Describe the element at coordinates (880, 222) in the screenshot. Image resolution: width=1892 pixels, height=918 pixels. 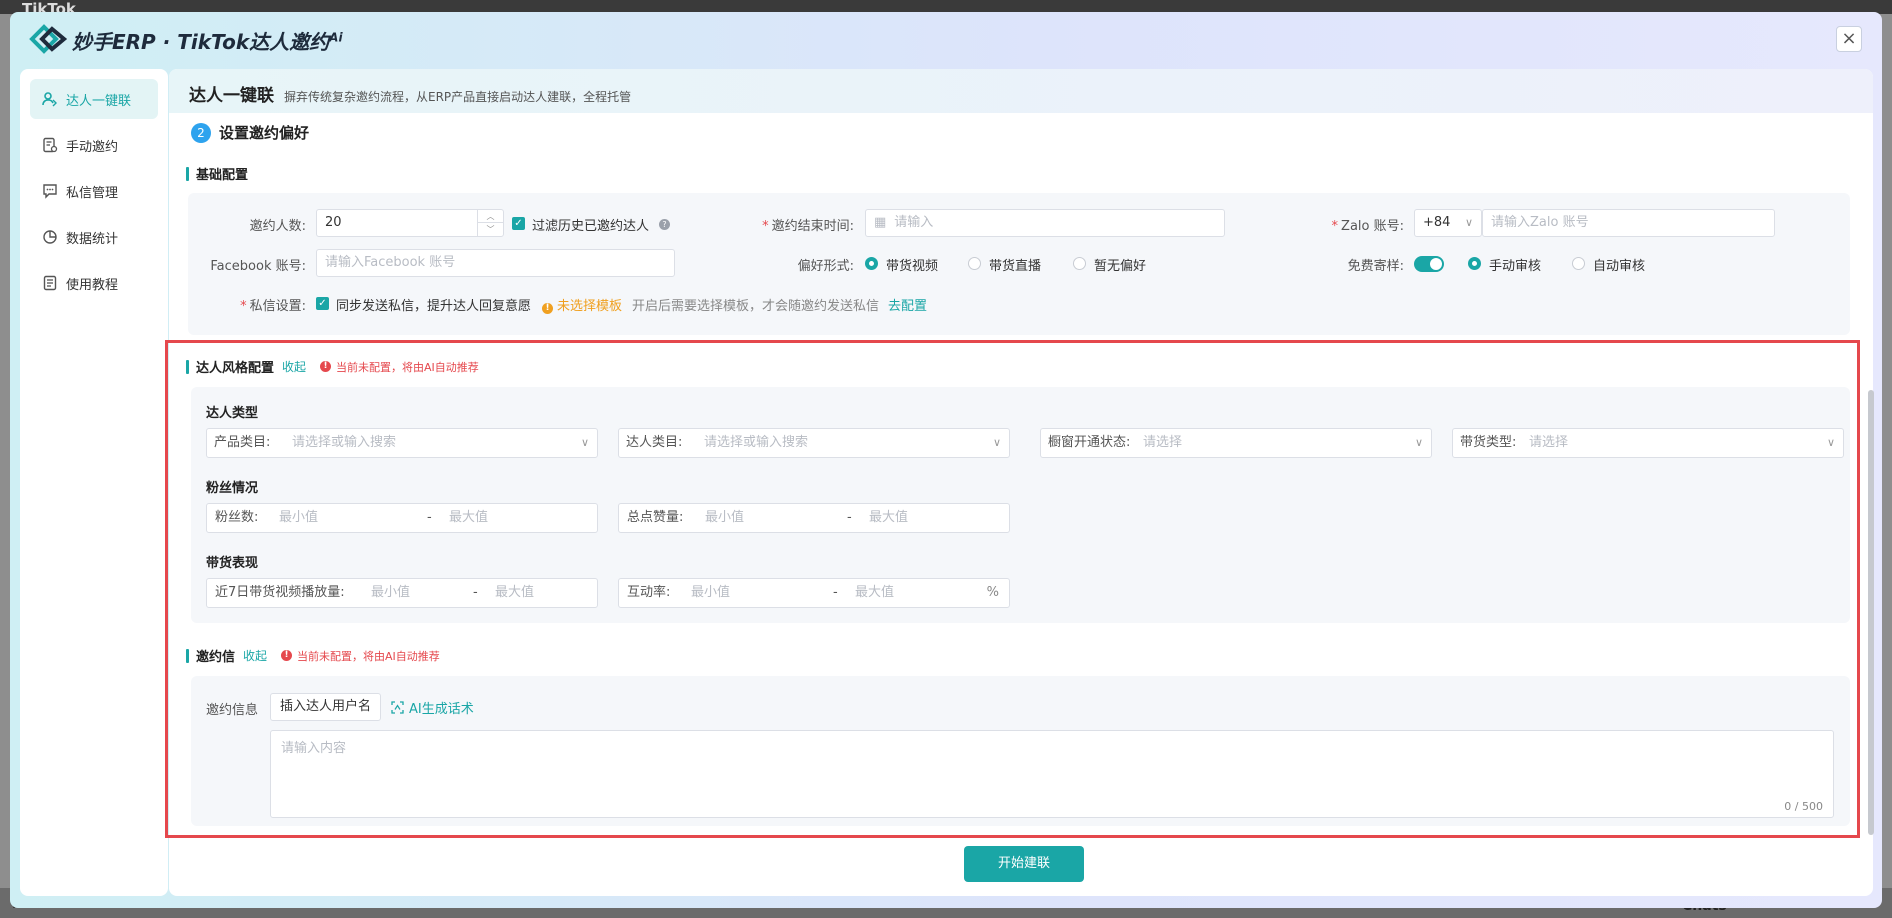
I see `calendar-icon: ▦` at that location.